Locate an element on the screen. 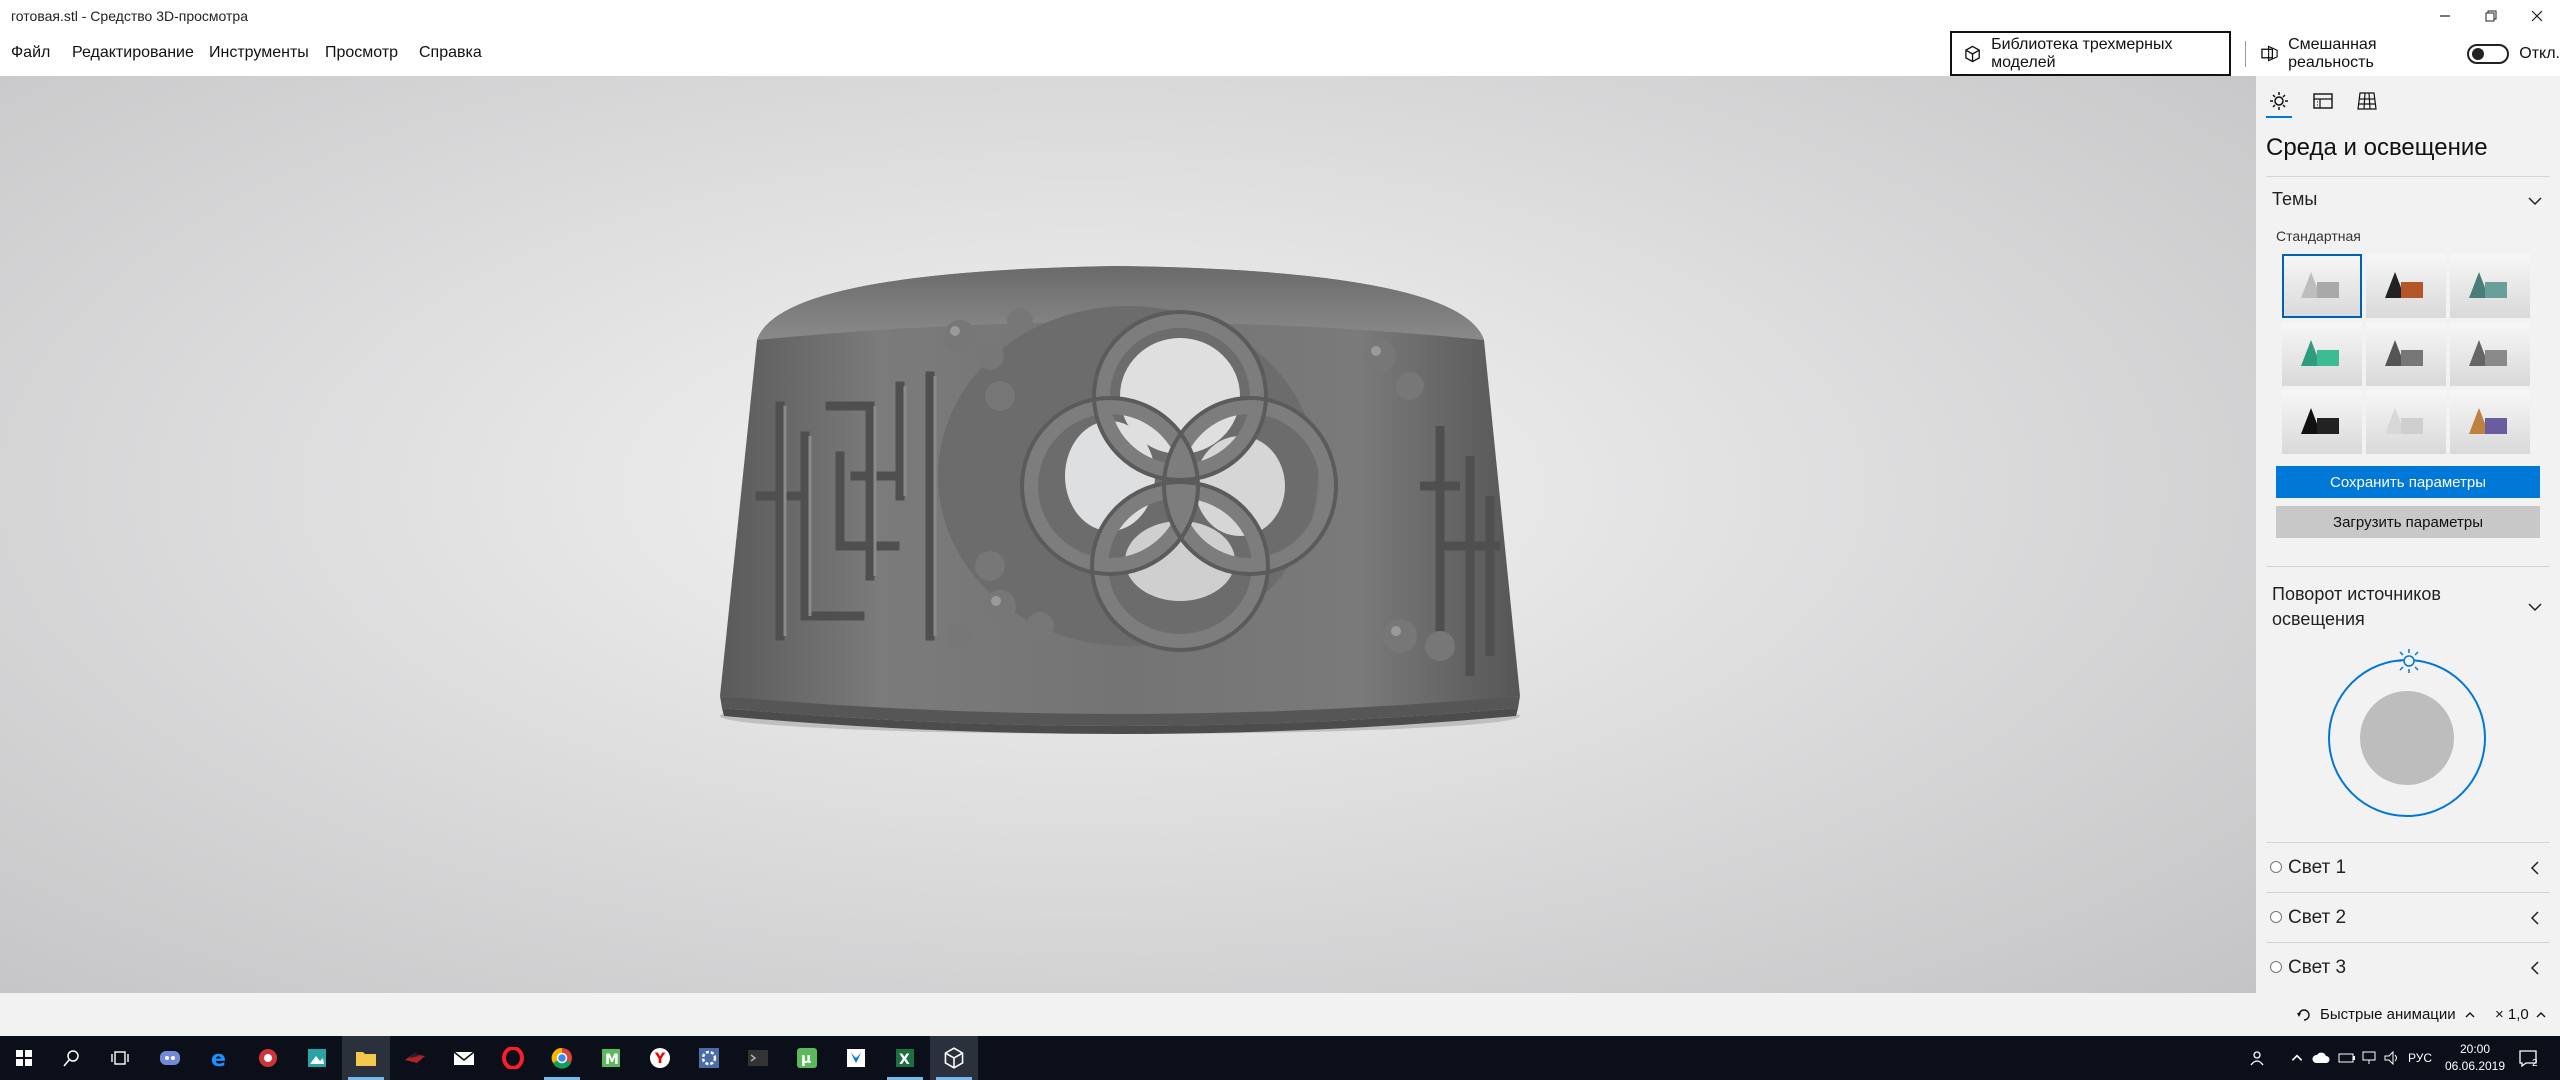 Image resolution: width=2560 pixels, height=1080 pixels. taskbar-opera is located at coordinates (513, 1058).